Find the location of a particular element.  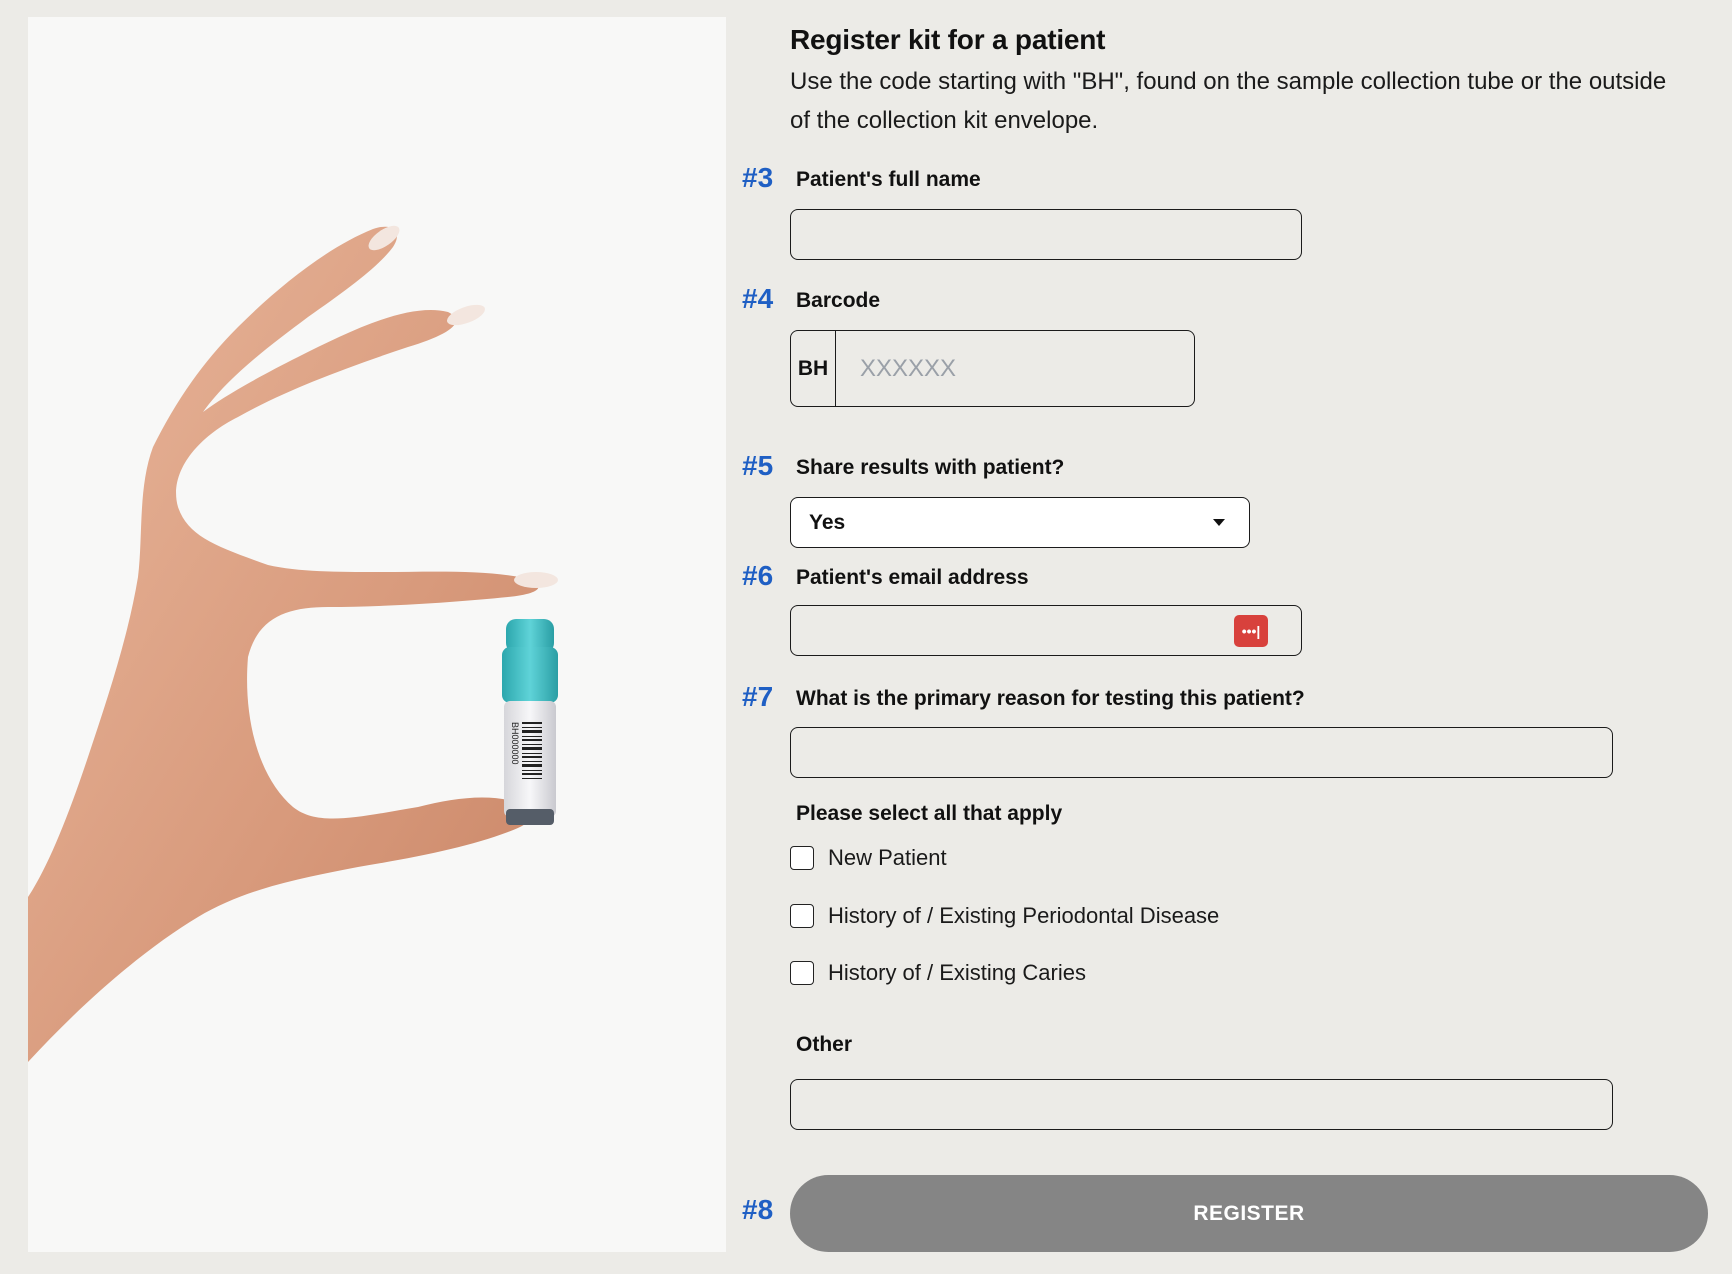

checkbox-label: New Patient is located at coordinates (887, 857).